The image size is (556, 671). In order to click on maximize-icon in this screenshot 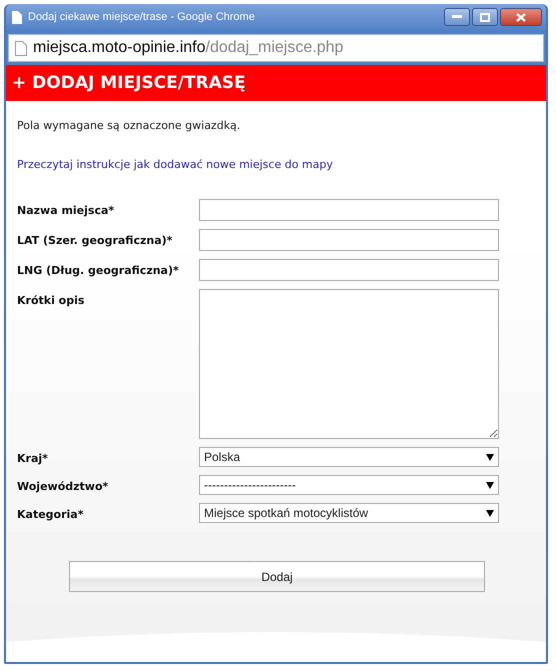, I will do `click(485, 17)`.